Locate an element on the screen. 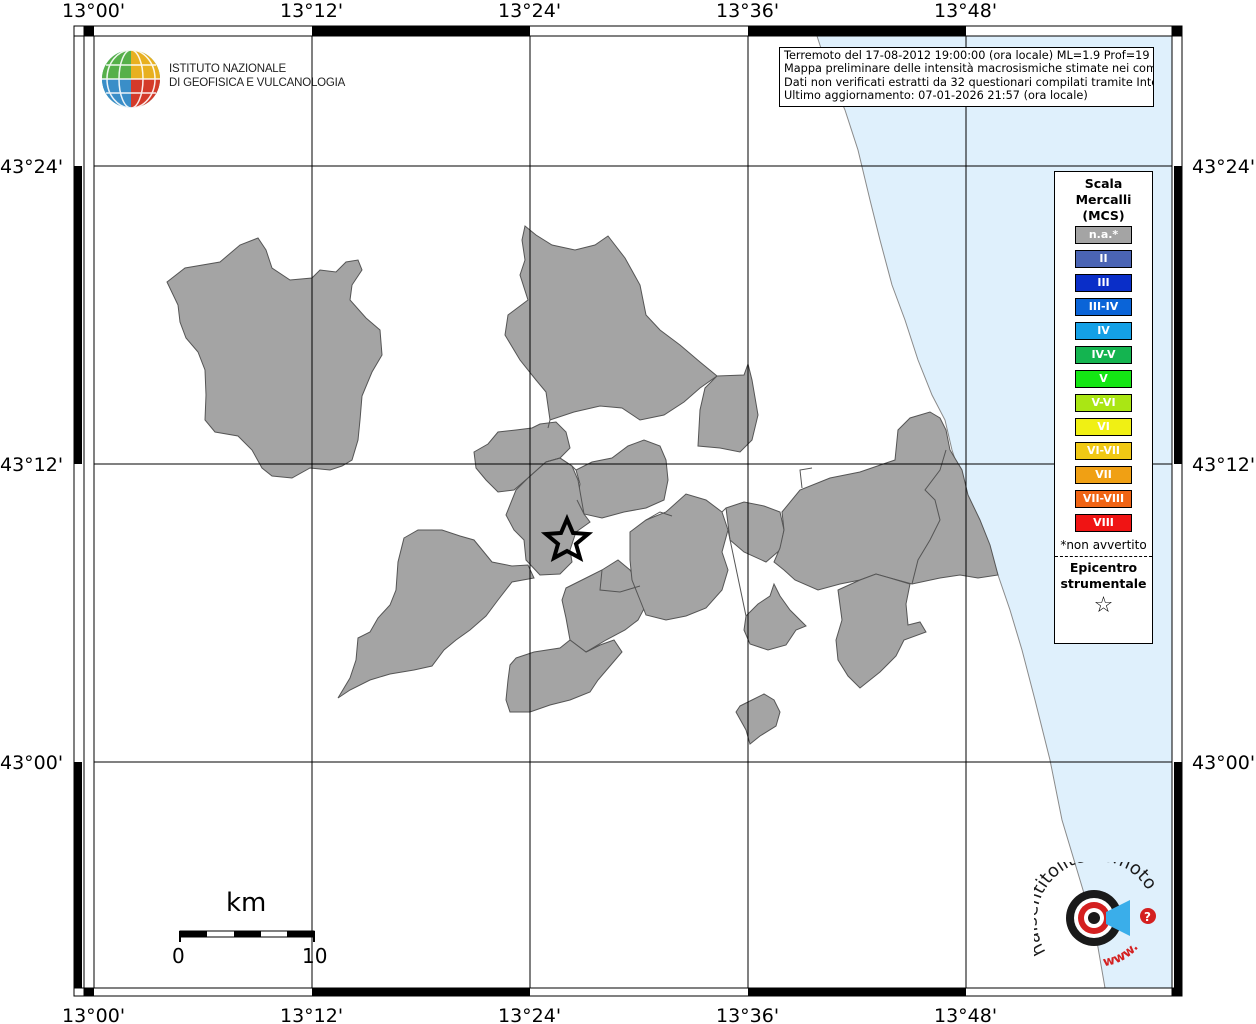 Image resolution: width=1256 pixels, height=1024 pixels. legend-epicenter-line: Epicentro is located at coordinates (1103, 567).